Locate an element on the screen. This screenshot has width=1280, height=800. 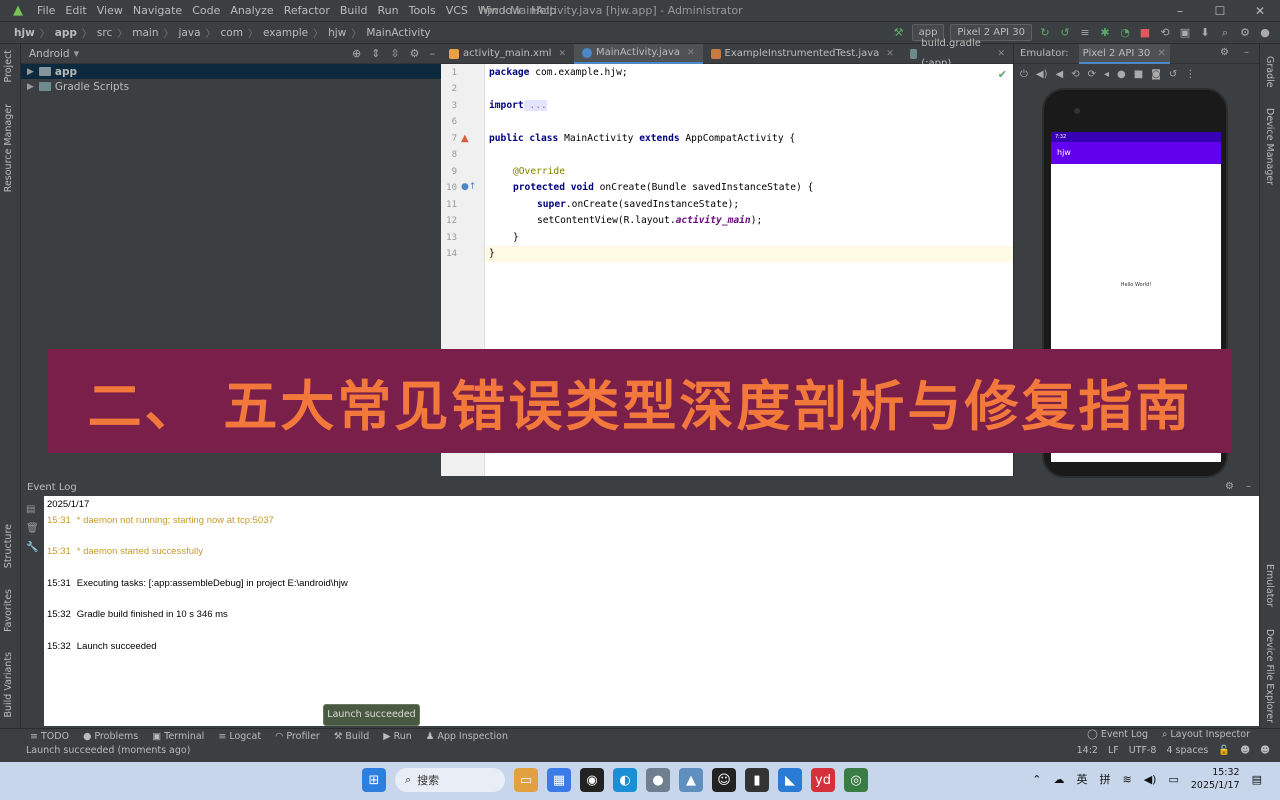
menu-build: Build is located at coordinates (354, 10).